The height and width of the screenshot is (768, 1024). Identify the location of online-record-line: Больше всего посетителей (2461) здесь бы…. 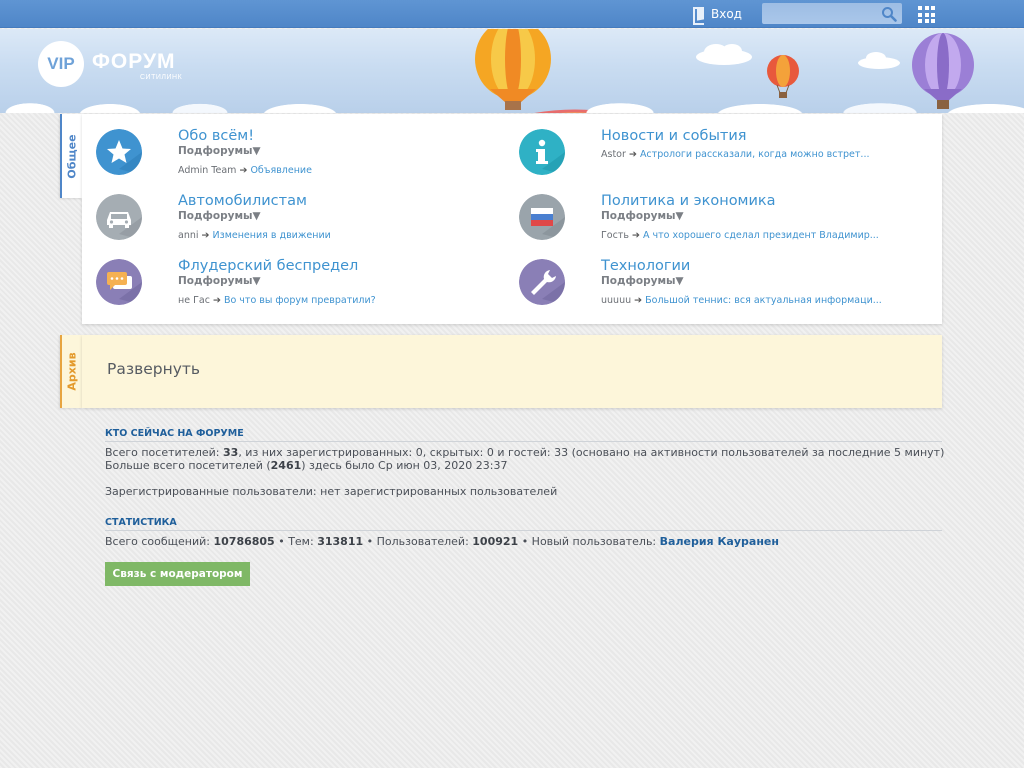
(306, 465).